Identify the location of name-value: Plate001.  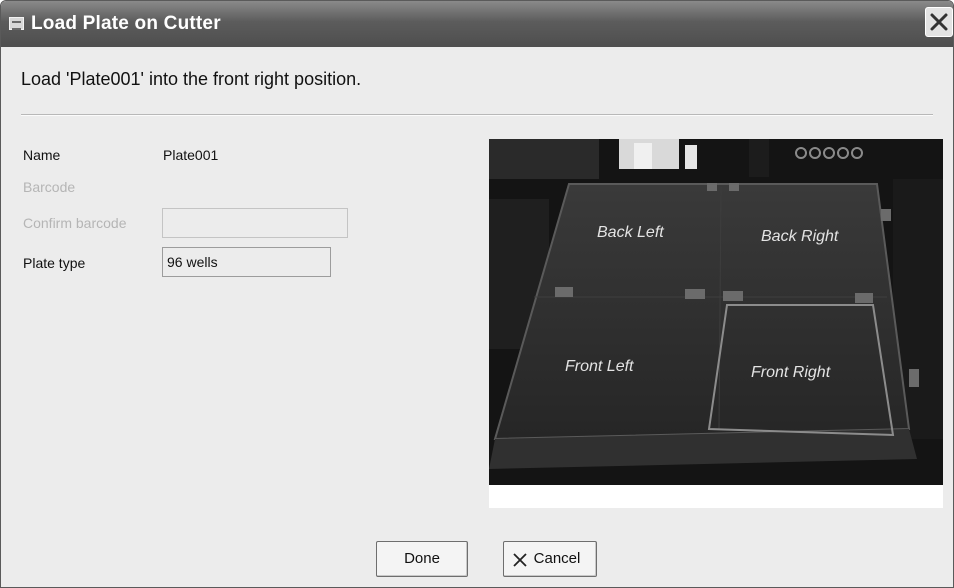
(191, 155).